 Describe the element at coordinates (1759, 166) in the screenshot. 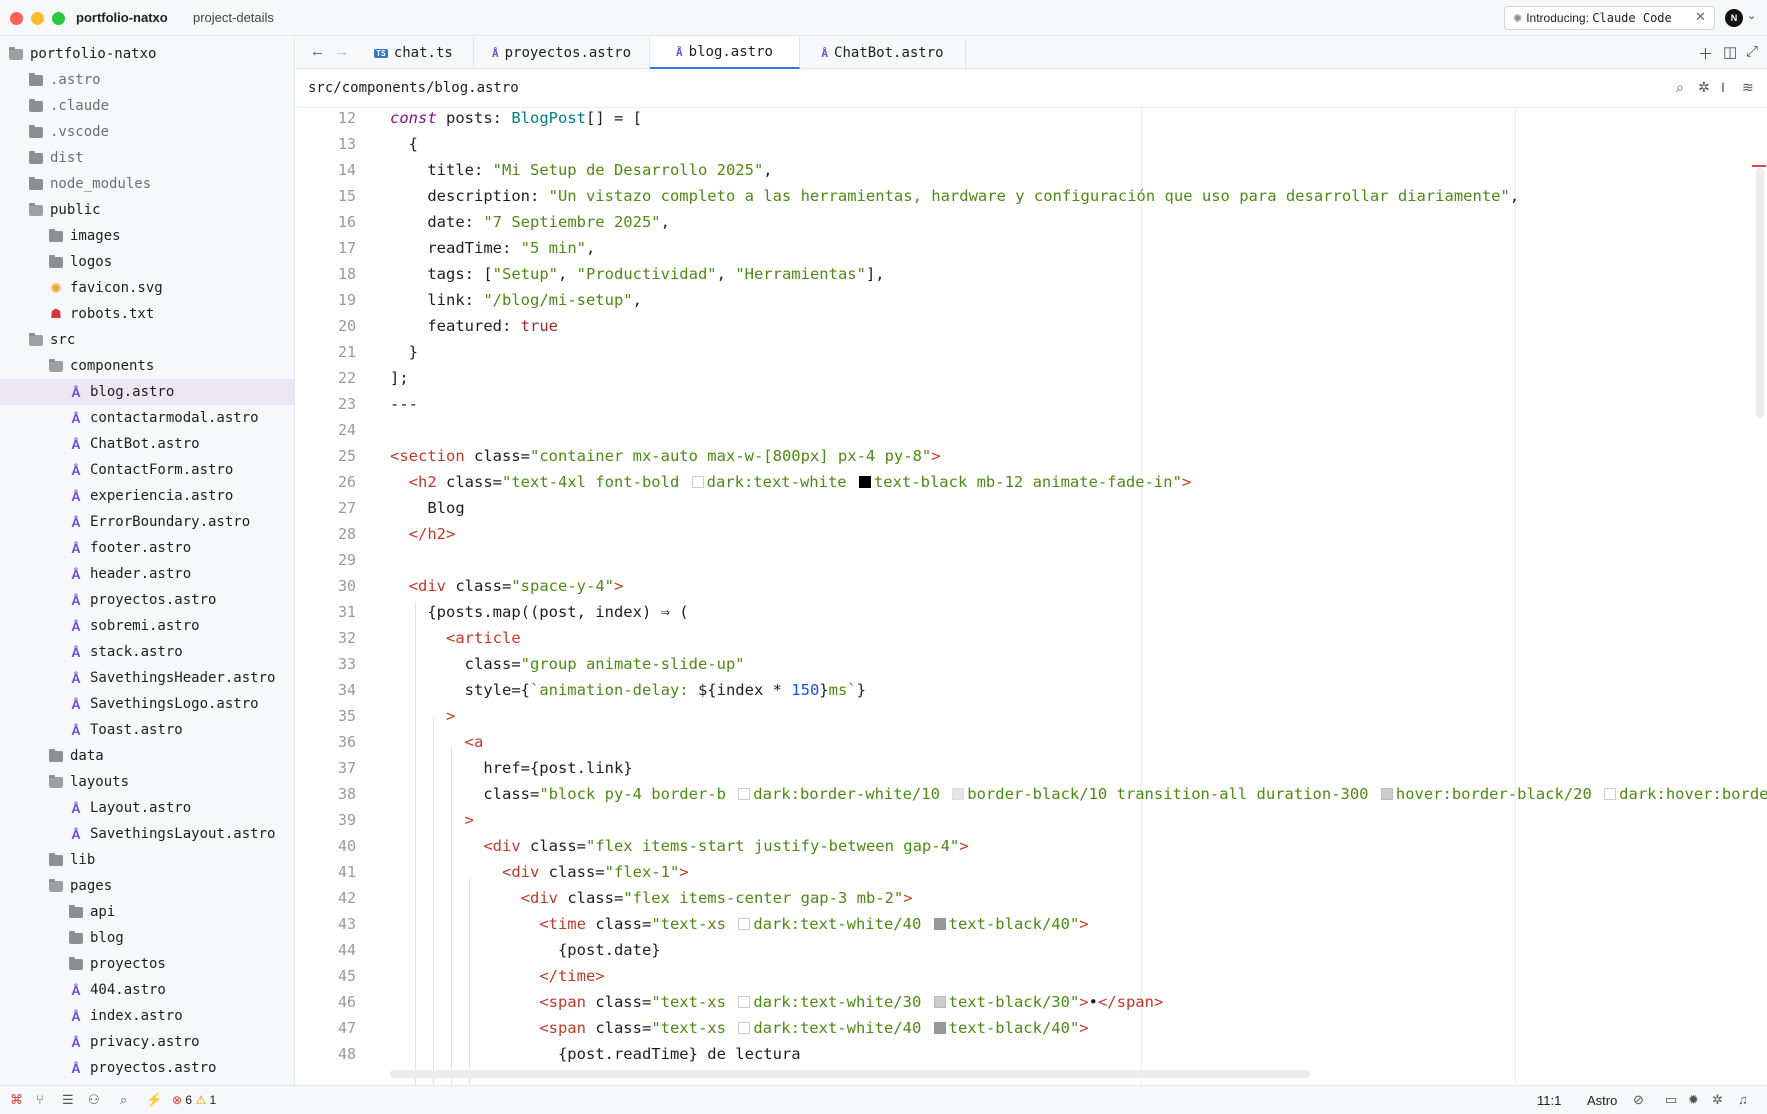

I see `error-stripe-marker` at that location.